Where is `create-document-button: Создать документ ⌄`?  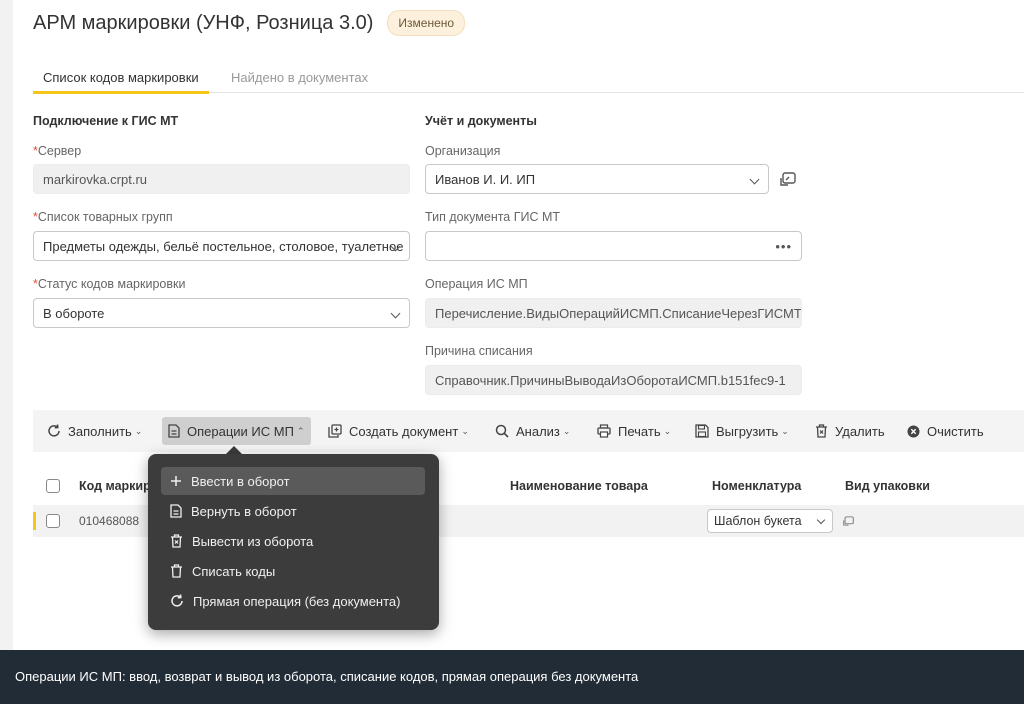
create-document-button: Создать документ ⌄ is located at coordinates (398, 431).